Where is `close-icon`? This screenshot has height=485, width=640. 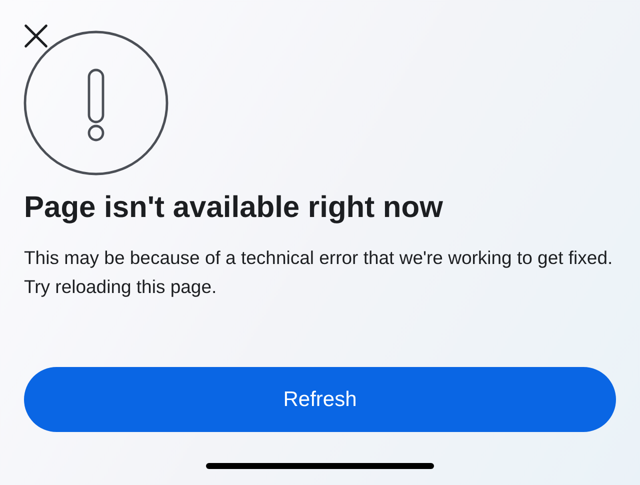 close-icon is located at coordinates (36, 36).